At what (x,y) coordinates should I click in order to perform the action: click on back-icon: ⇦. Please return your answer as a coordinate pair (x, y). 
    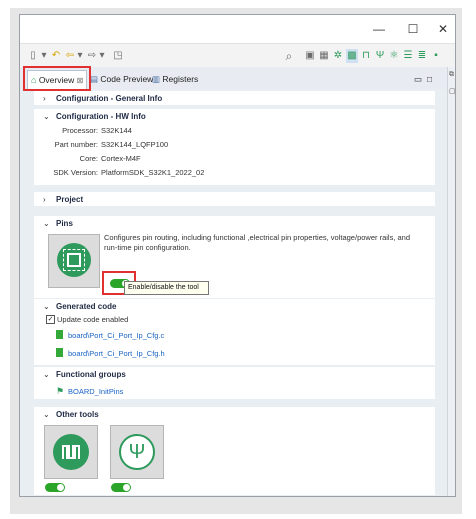
    Looking at the image, I should click on (70, 56).